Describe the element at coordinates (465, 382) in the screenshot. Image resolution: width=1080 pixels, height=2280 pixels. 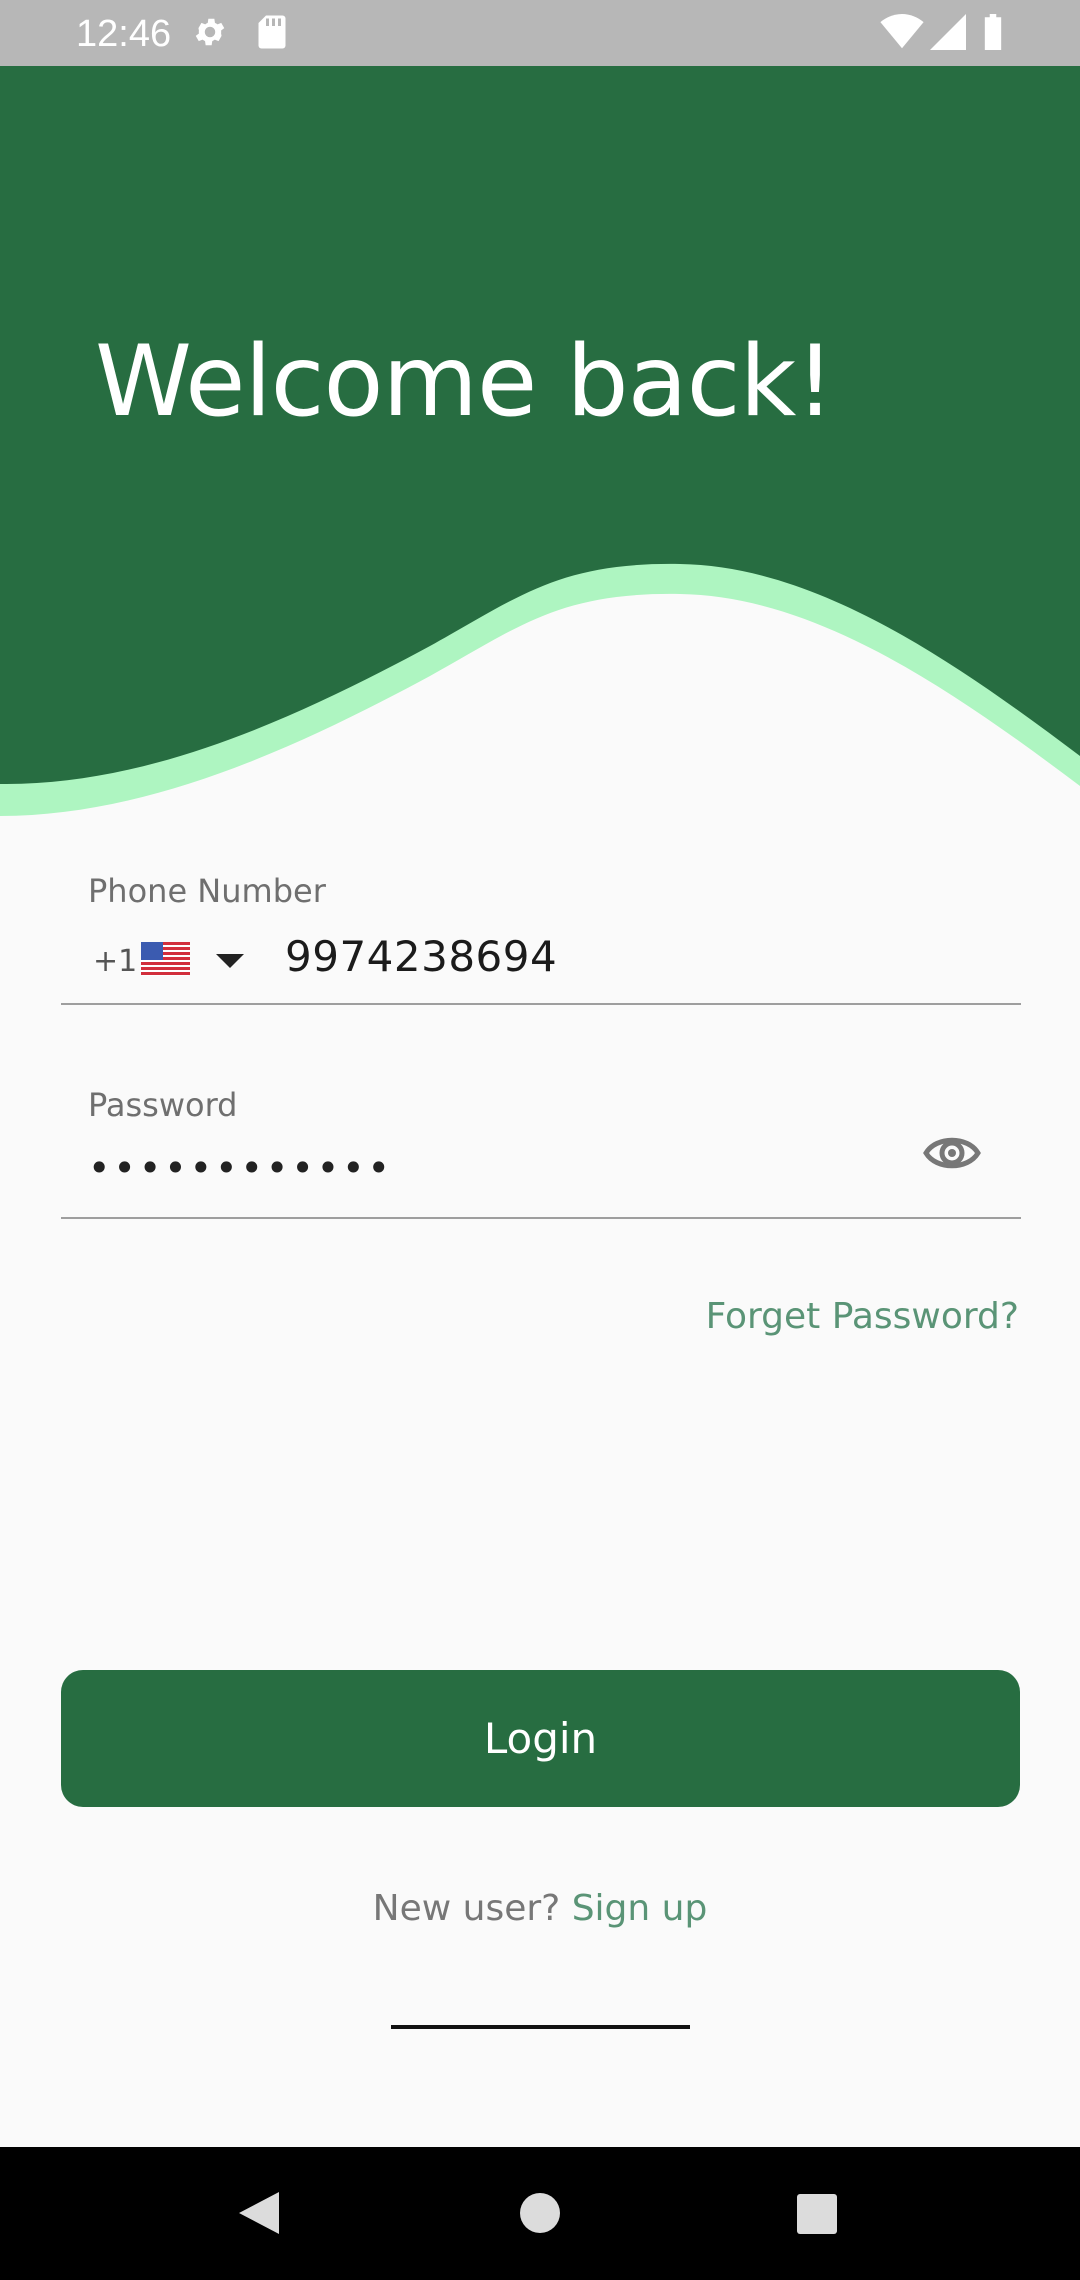
I see `page-title: Welcome back!` at that location.